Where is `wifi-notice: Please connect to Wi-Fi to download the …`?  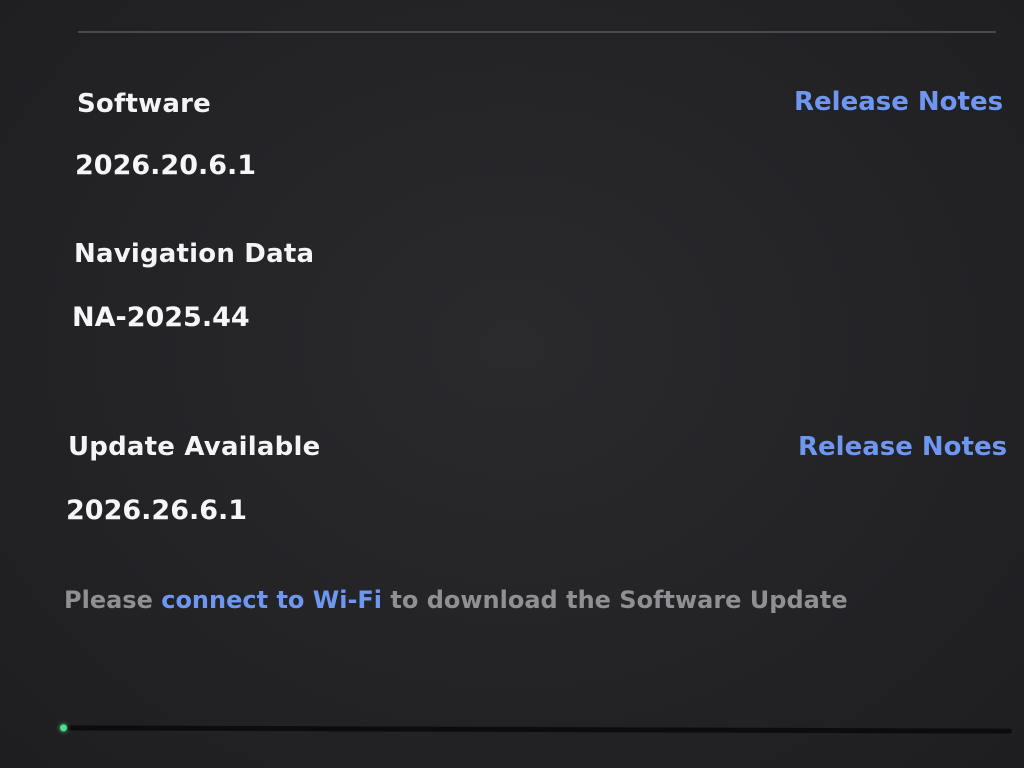 wifi-notice: Please connect to Wi-Fi to download the … is located at coordinates (456, 600).